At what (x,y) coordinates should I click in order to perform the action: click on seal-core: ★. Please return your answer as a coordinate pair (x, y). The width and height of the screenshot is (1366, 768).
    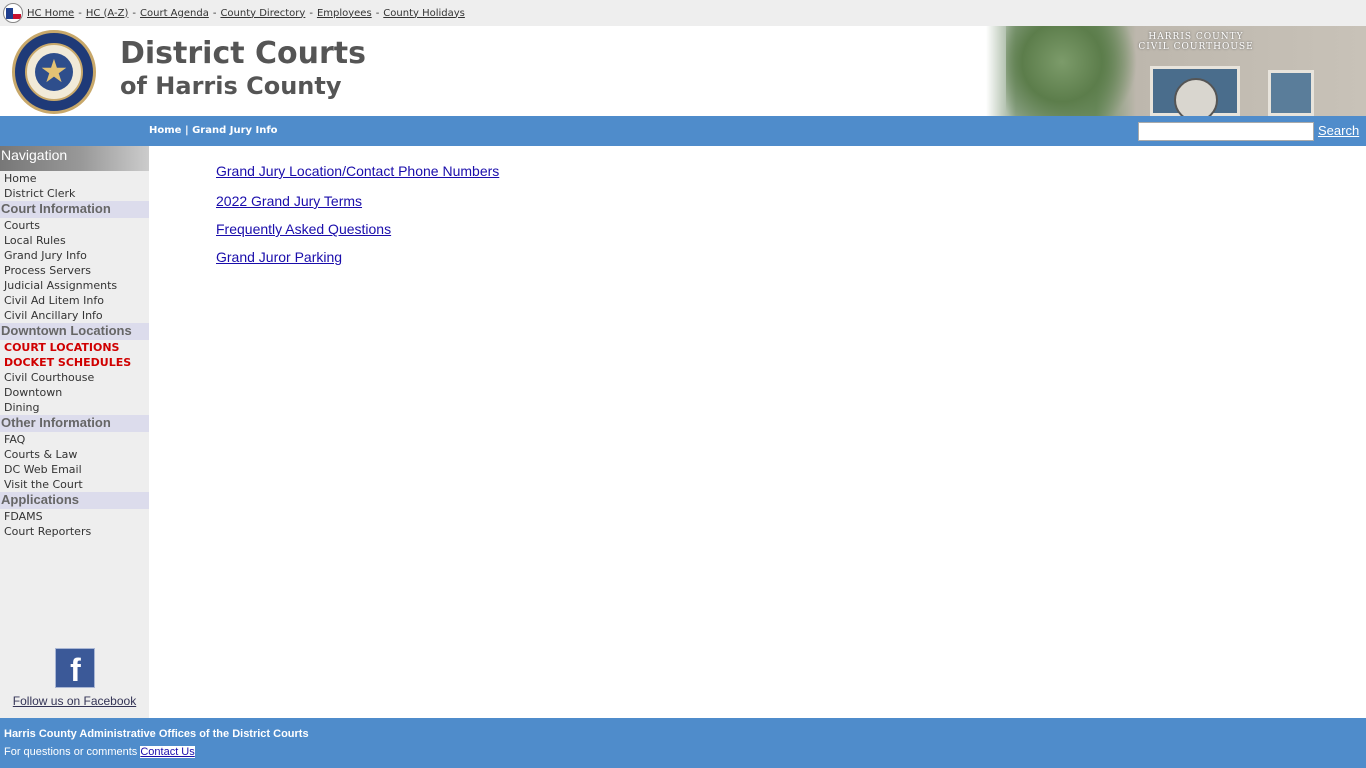
    Looking at the image, I should click on (54, 72).